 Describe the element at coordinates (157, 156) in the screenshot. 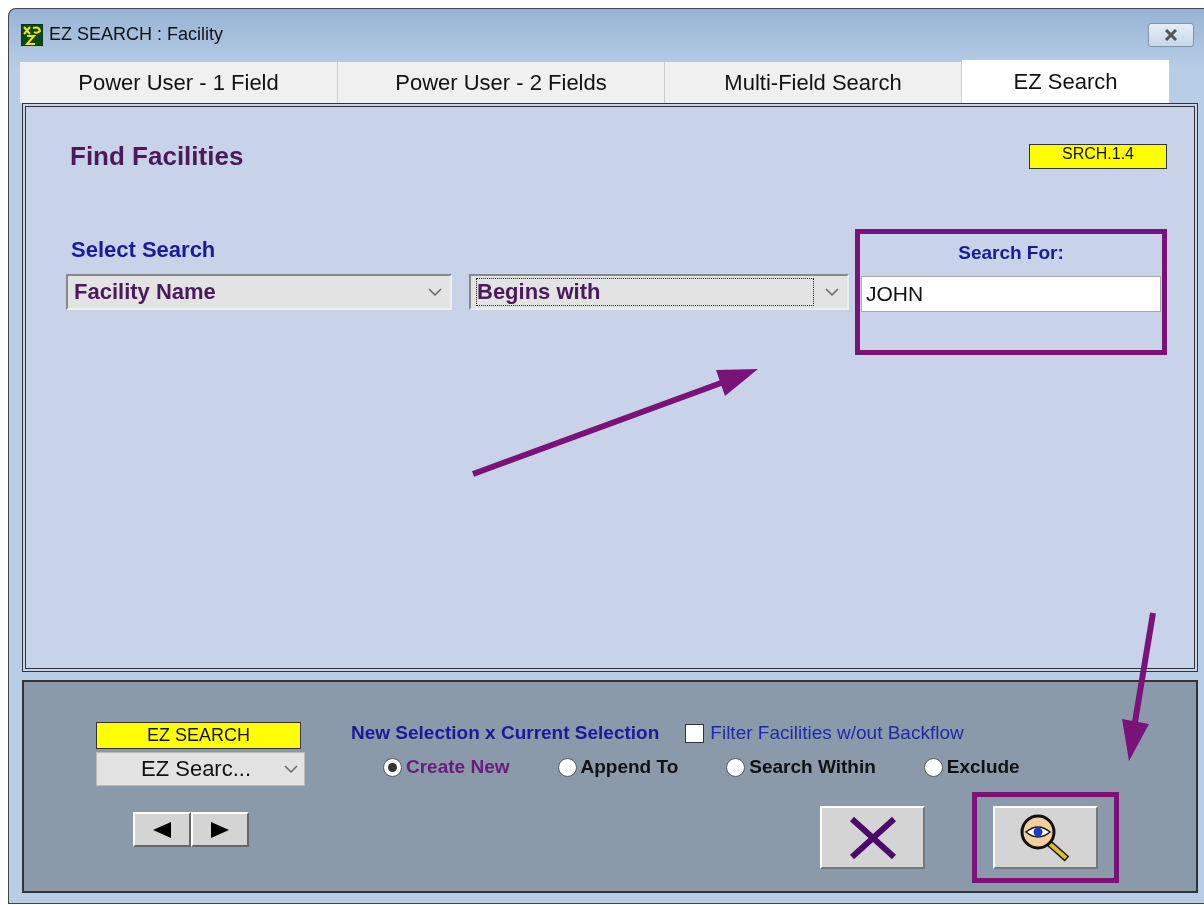

I see `panel-heading: Find Facilities` at that location.